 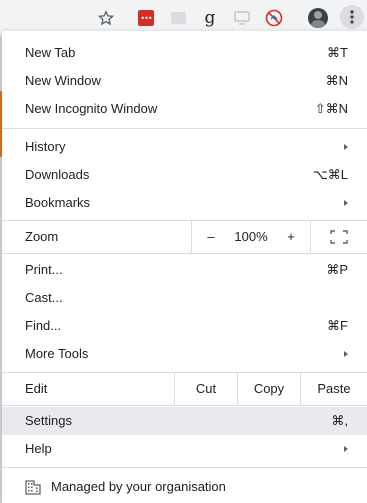 What do you see at coordinates (184, 421) in the screenshot?
I see `menu-item-settings: Settings ⌘,` at bounding box center [184, 421].